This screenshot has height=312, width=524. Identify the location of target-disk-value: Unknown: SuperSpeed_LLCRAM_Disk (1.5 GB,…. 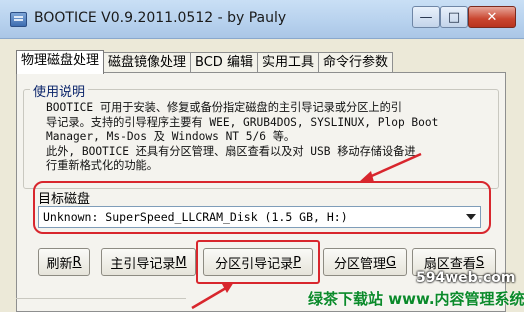
(195, 217).